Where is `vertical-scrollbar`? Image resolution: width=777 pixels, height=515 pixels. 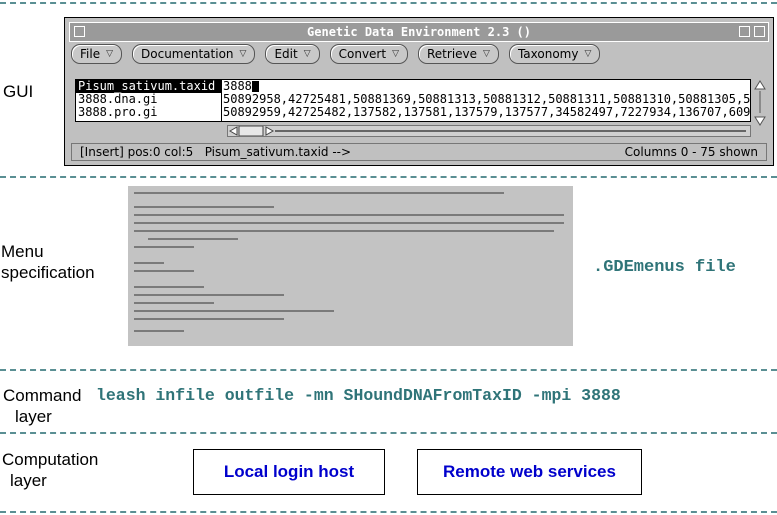 vertical-scrollbar is located at coordinates (760, 103).